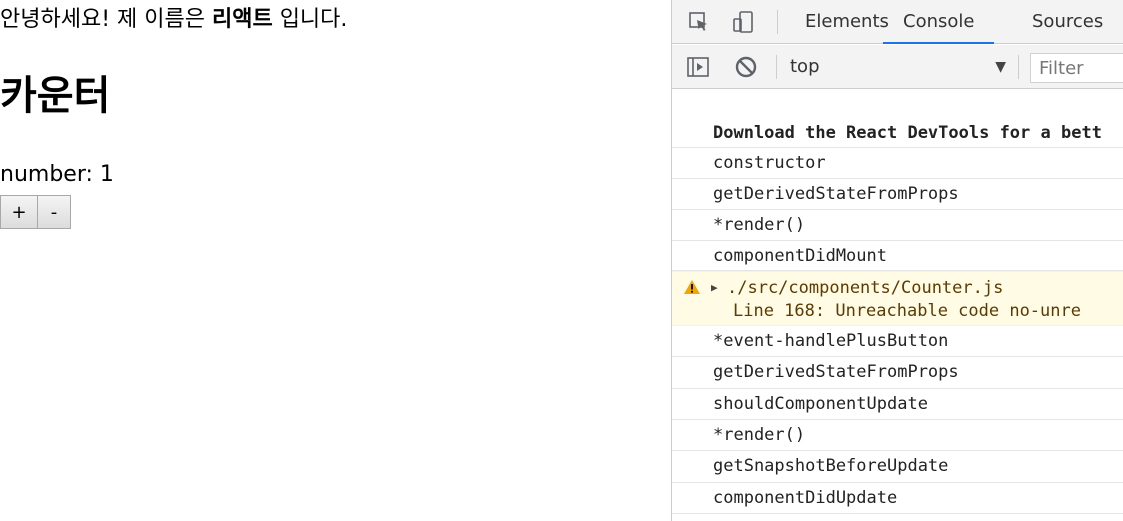 This screenshot has width=1123, height=521. I want to click on context-divider, so click(1018, 67).